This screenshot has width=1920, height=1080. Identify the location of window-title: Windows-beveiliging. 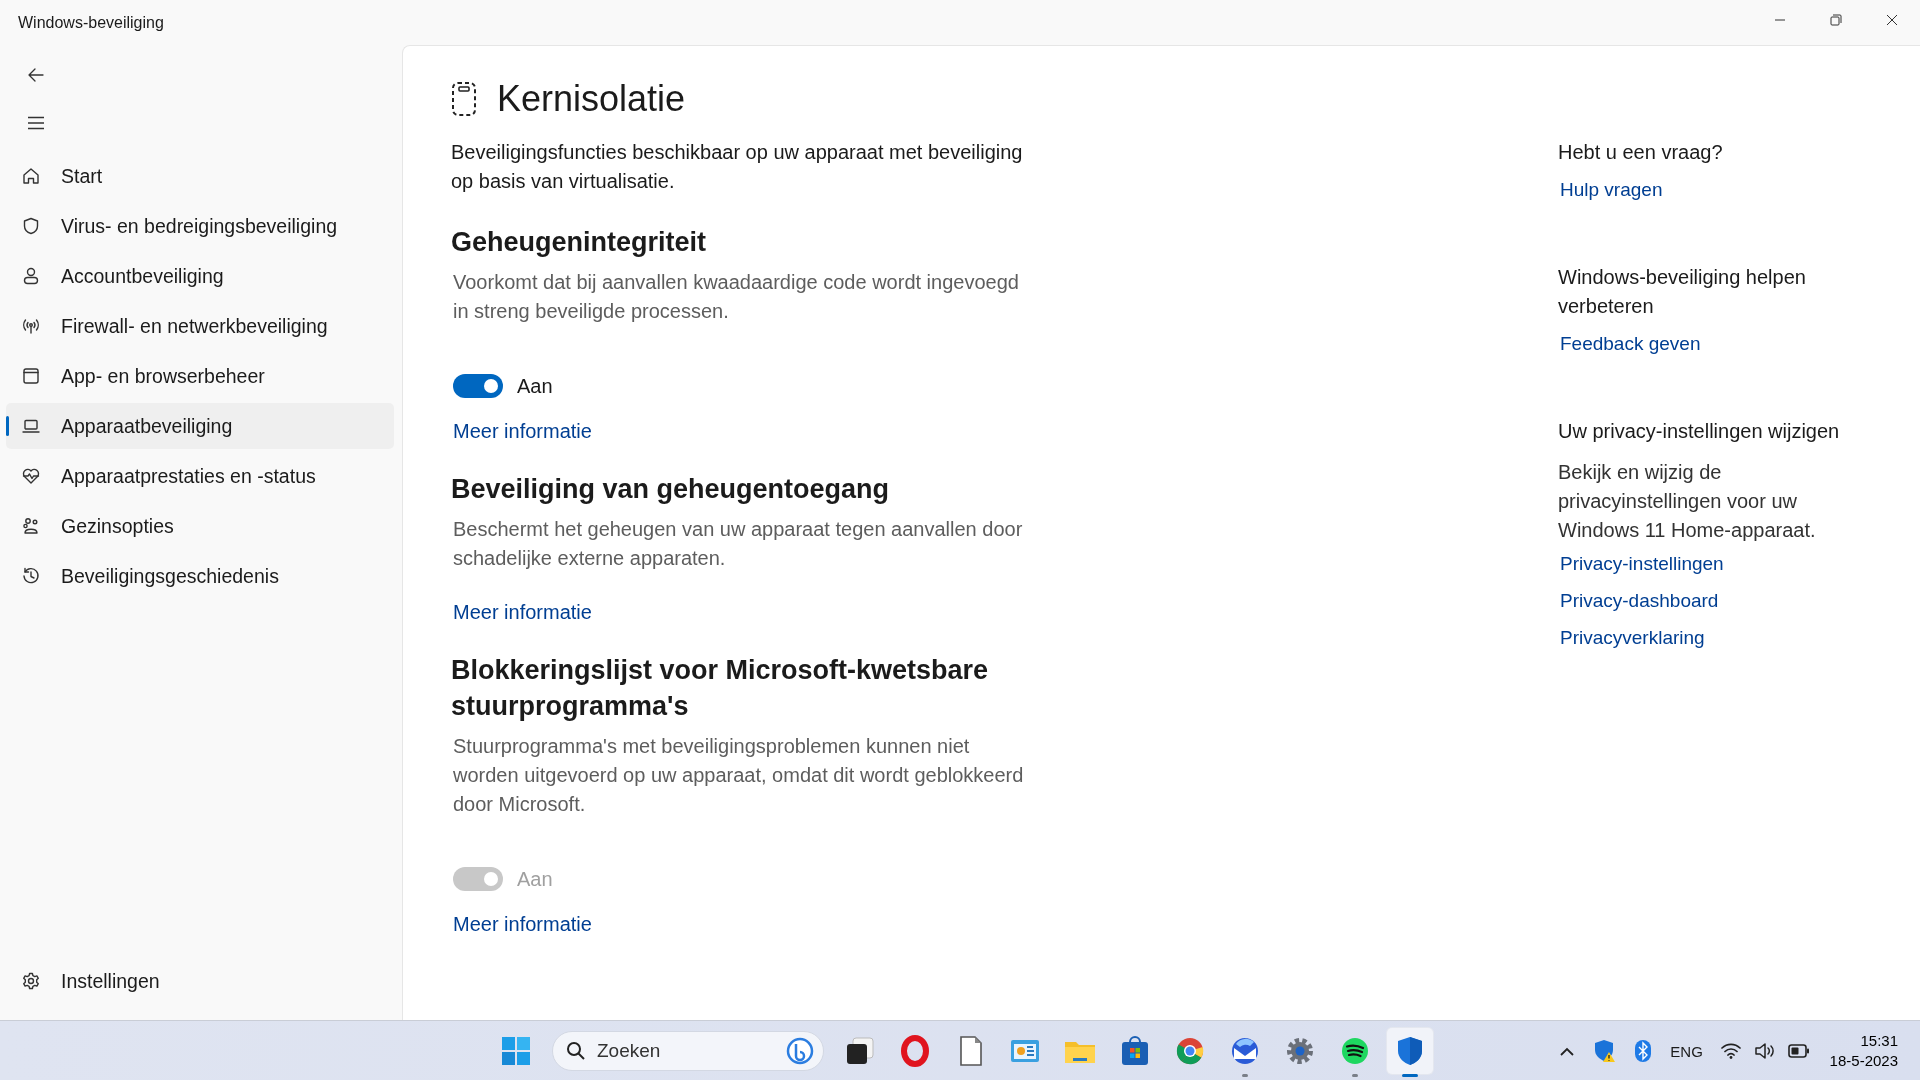
(91, 22).